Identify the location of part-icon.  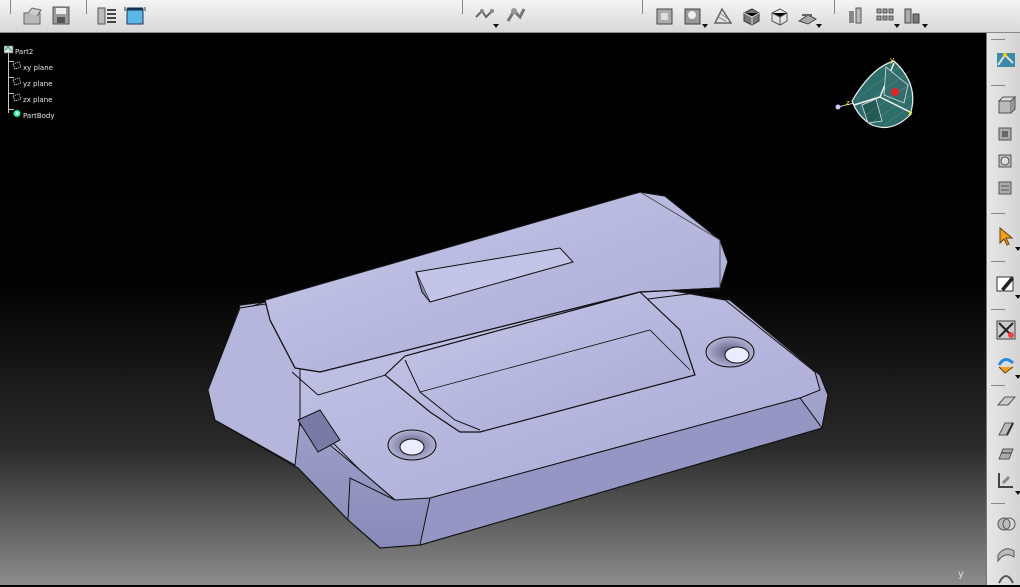
(9, 49).